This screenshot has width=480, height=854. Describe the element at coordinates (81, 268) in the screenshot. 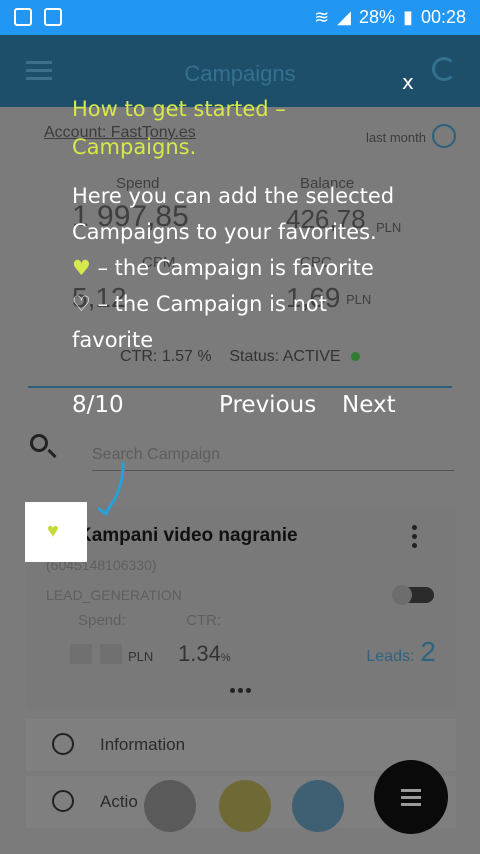

I see `heart-filled-icon: ♥` at that location.